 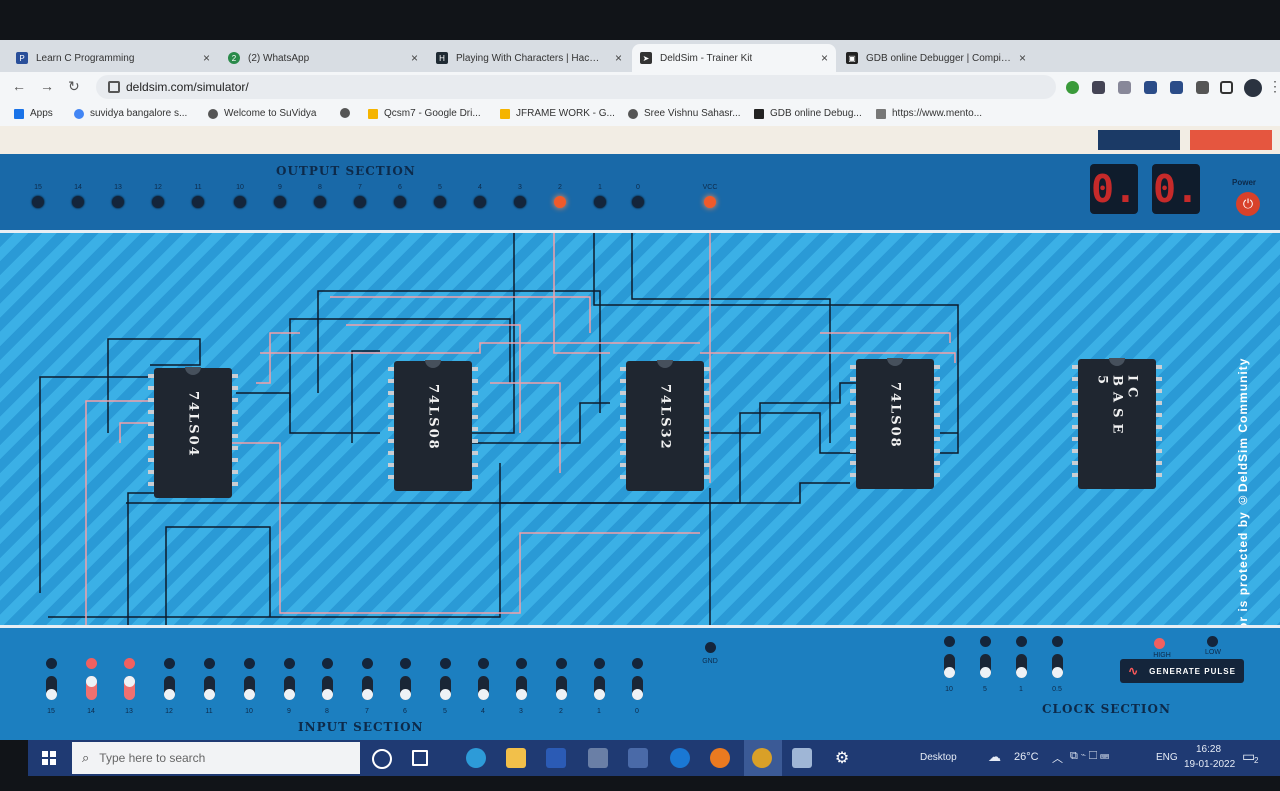 What do you see at coordinates (1208, 749) in the screenshot?
I see `clock-time: 16:28` at bounding box center [1208, 749].